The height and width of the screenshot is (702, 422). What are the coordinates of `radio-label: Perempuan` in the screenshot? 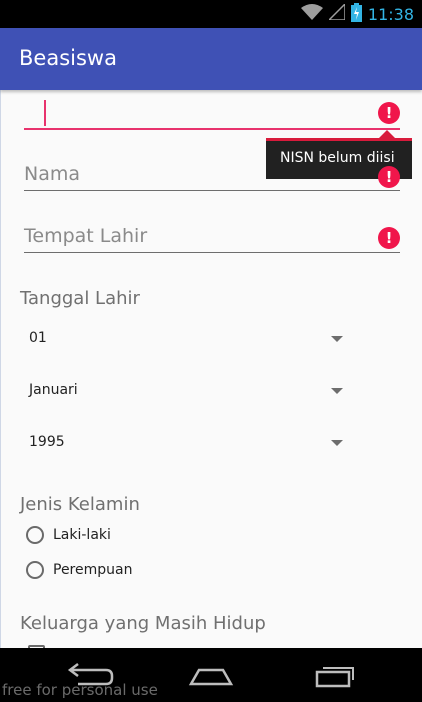 It's located at (93, 570).